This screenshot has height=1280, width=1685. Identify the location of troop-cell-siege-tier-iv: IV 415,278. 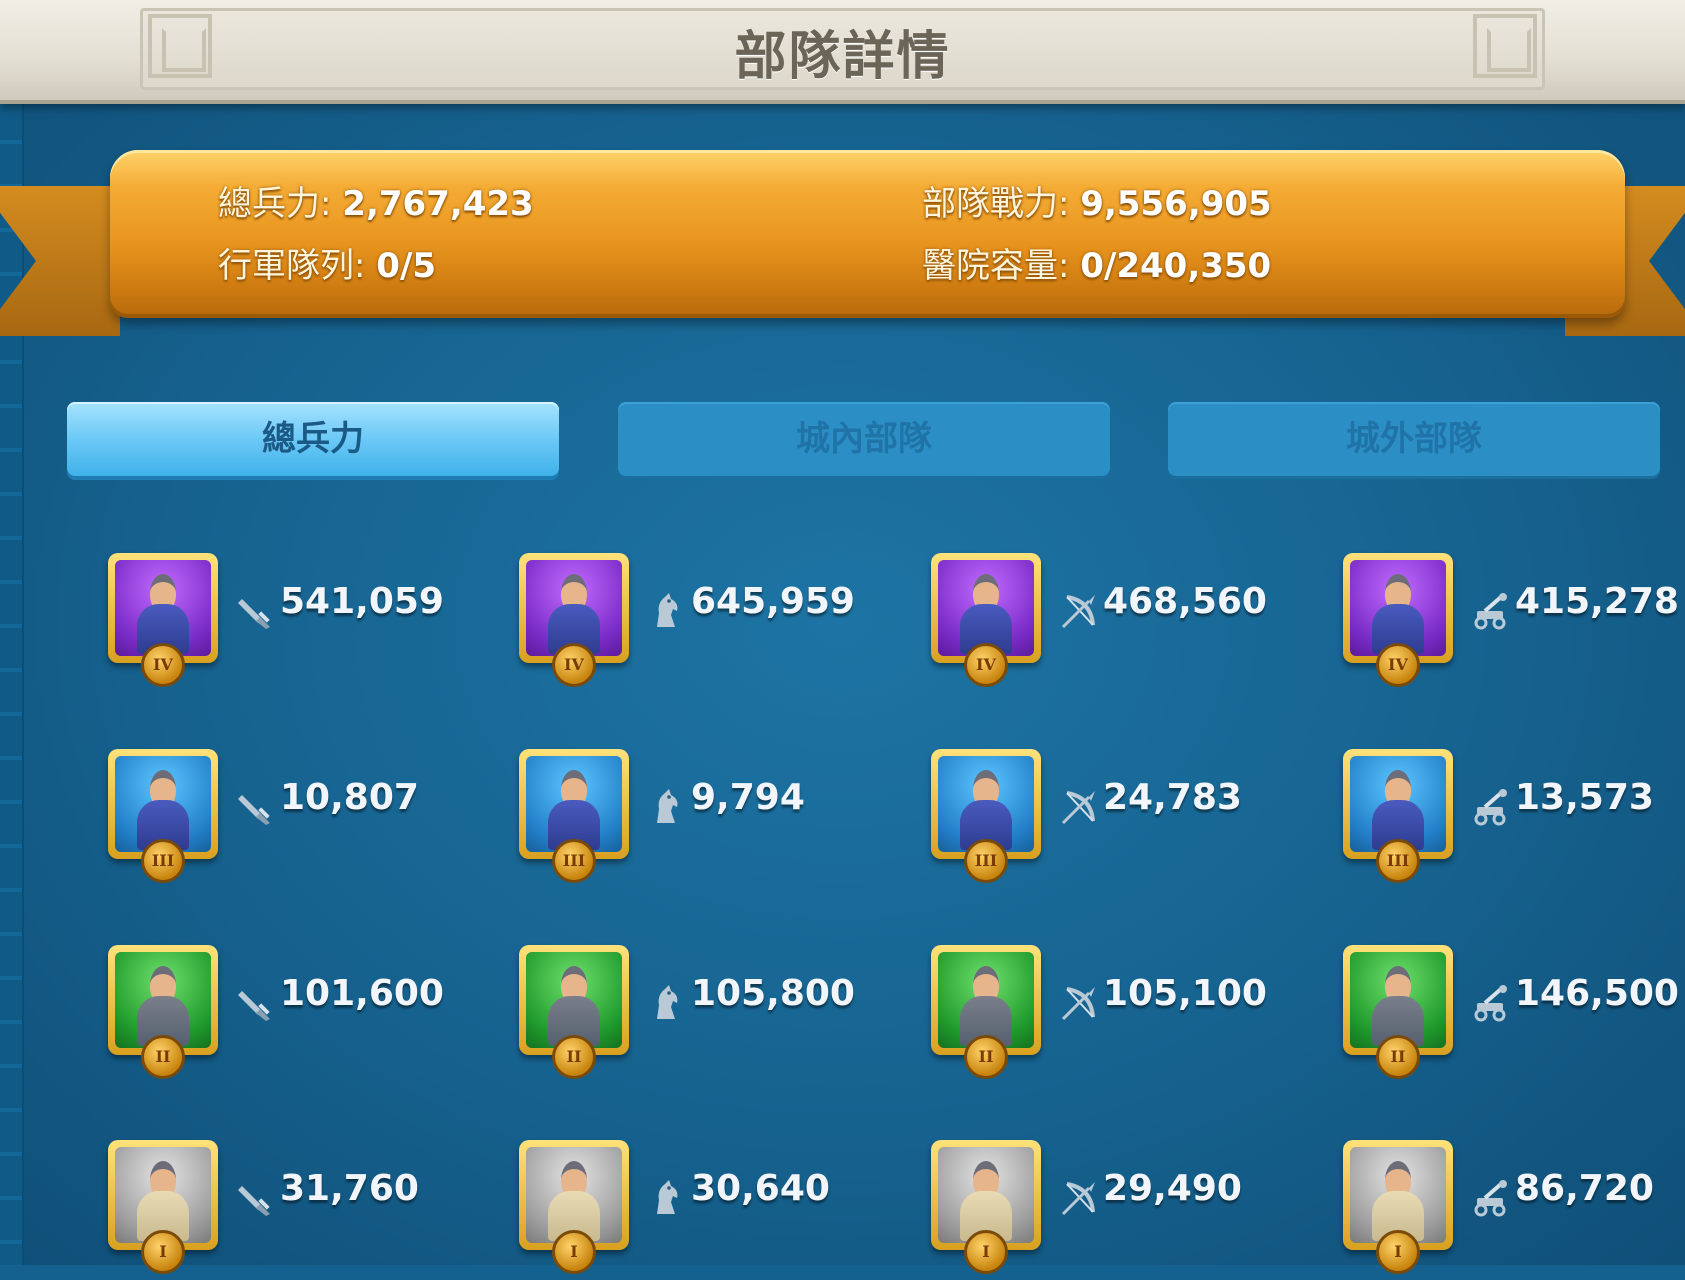
(1514, 623).